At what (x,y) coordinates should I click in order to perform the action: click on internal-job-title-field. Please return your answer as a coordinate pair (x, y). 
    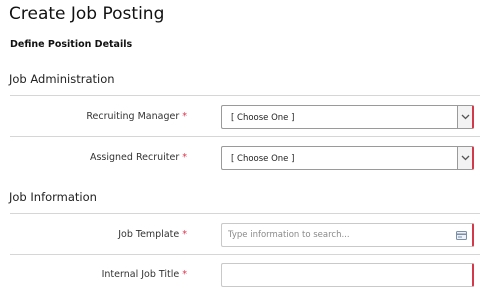
    Looking at the image, I should click on (347, 275).